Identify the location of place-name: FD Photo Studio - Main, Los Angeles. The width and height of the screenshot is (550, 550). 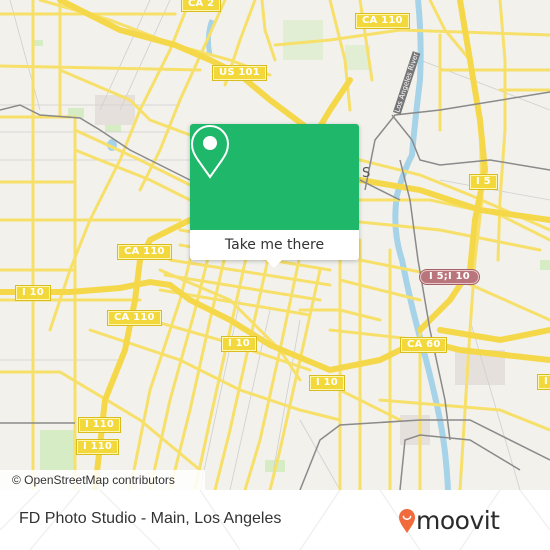
(150, 518).